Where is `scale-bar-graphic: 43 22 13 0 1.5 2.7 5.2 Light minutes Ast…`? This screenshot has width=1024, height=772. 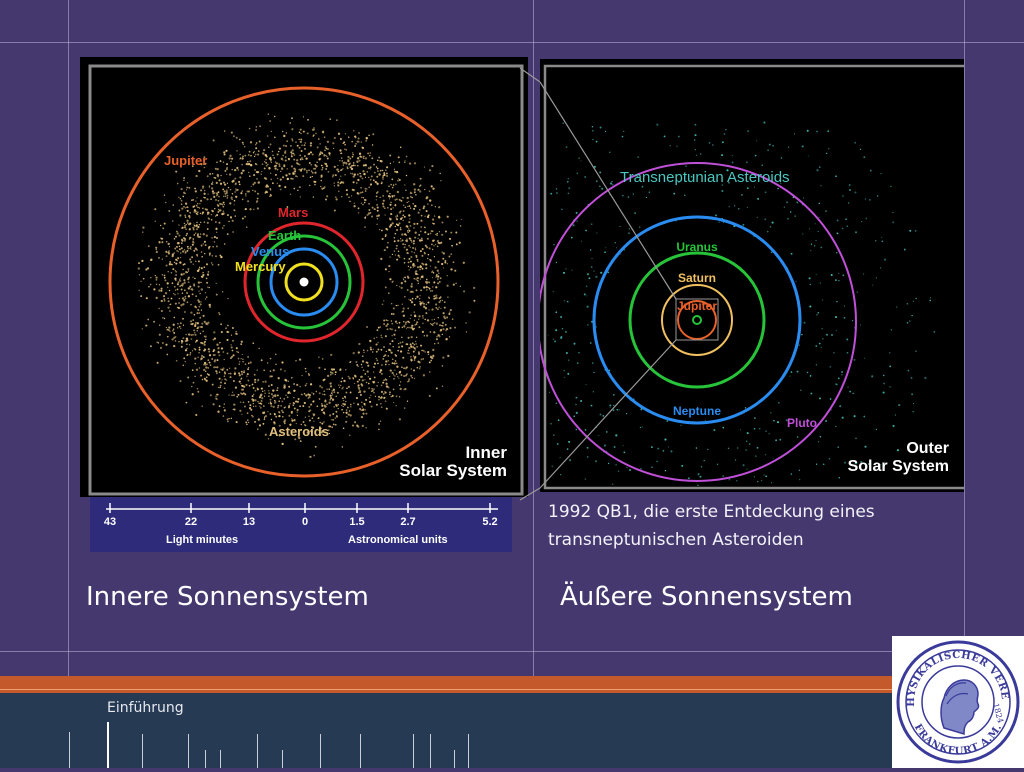 scale-bar-graphic: 43 22 13 0 1.5 2.7 5.2 Light minutes Ast… is located at coordinates (301, 524).